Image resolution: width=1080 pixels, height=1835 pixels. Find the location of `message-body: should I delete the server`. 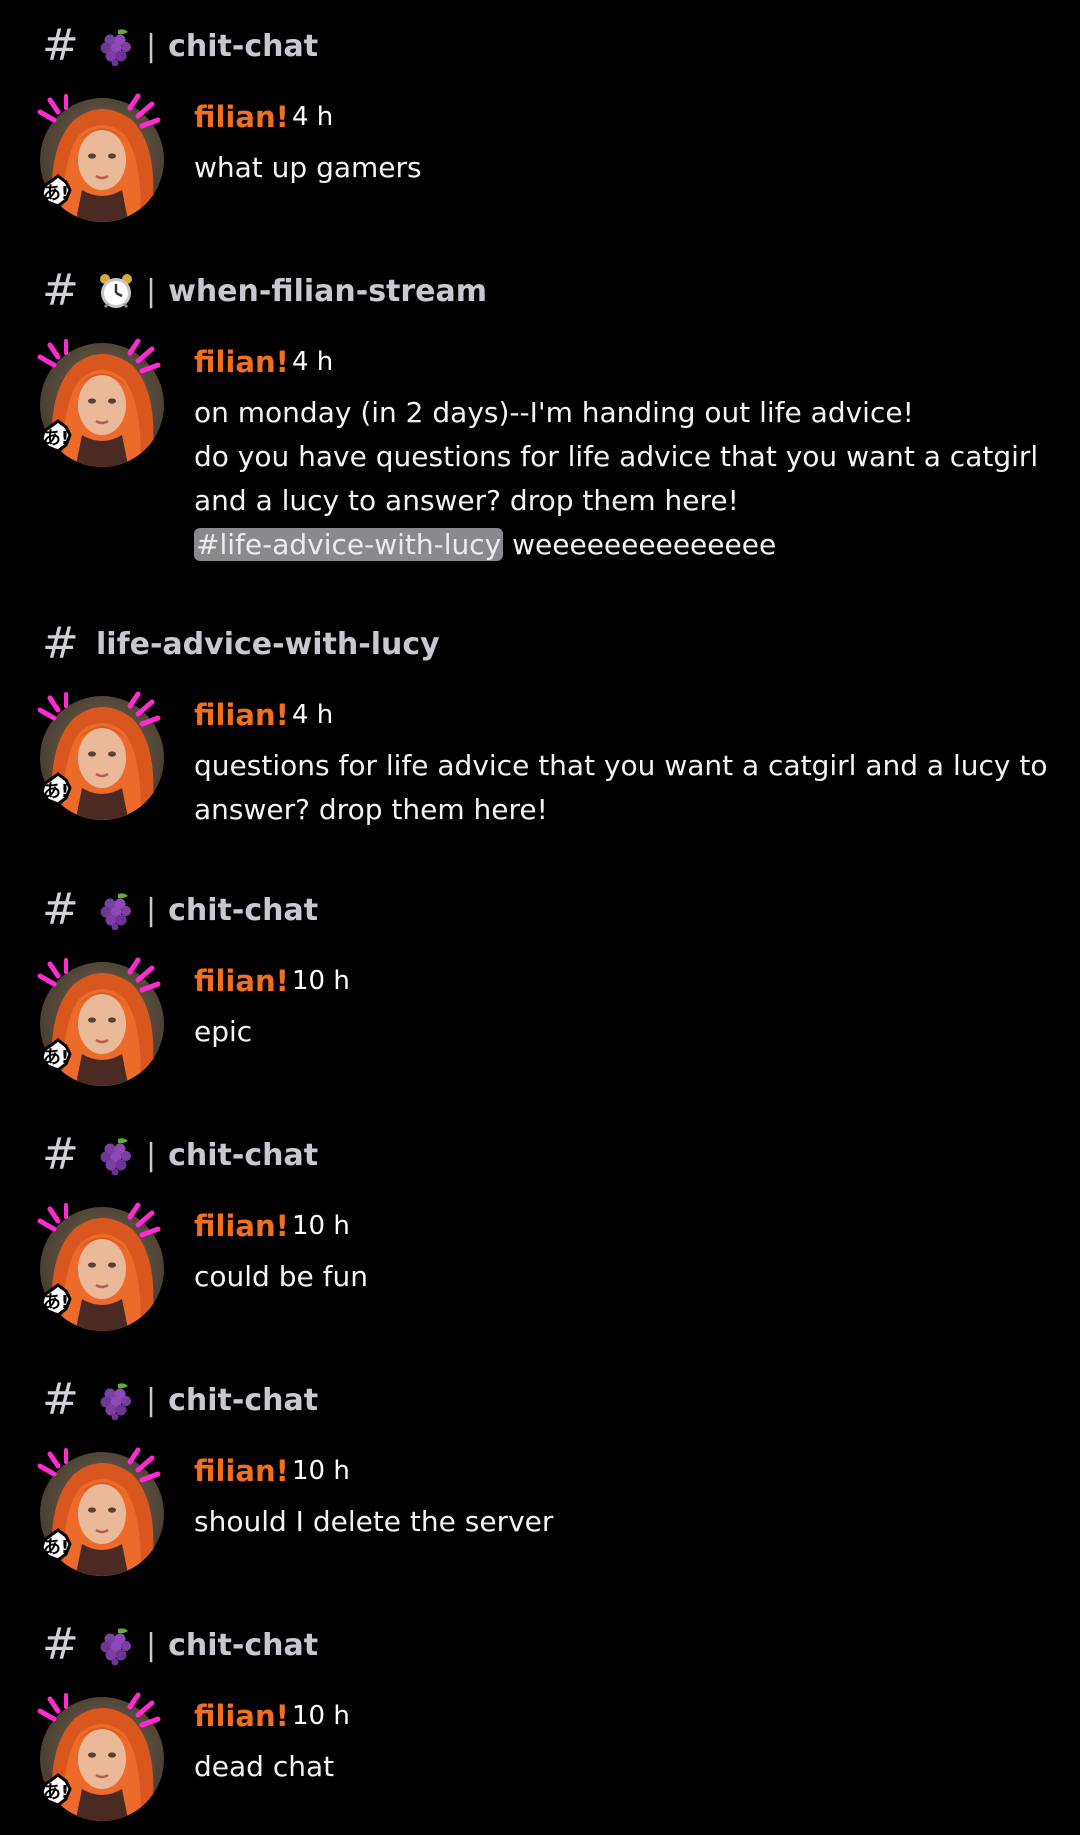

message-body: should I delete the server is located at coordinates (609, 1522).